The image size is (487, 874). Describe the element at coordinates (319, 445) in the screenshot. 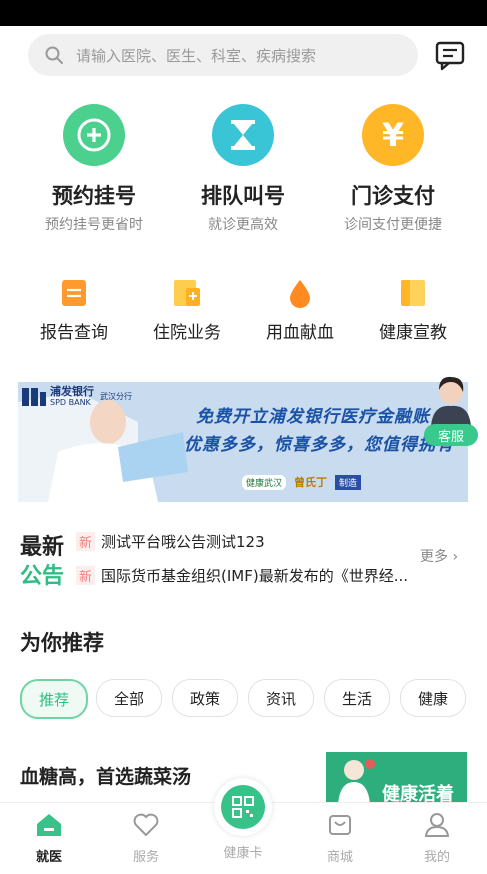

I see `banner-subline: 优惠多多，惊喜多多，您值得拥有` at that location.